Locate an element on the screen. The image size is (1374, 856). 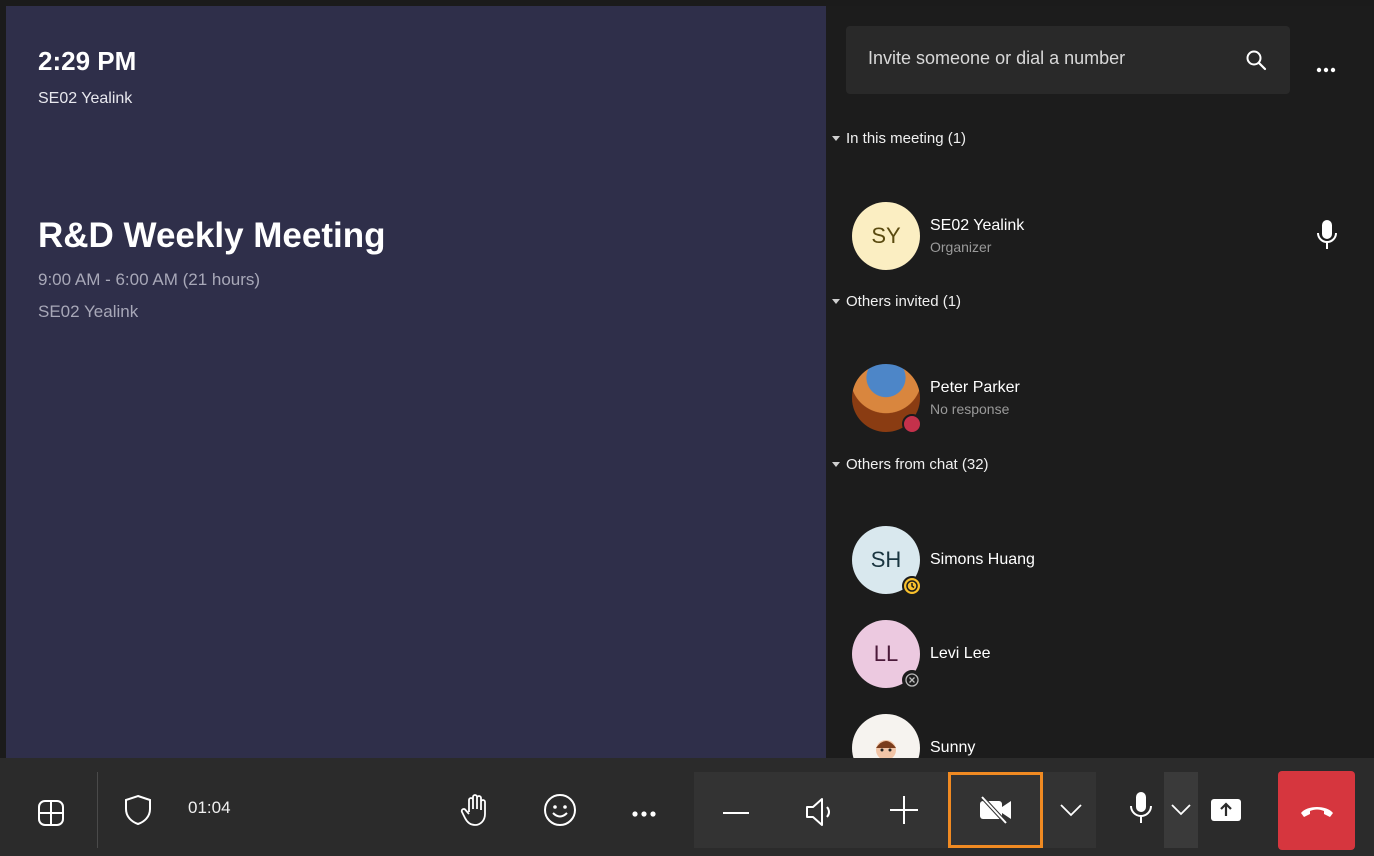
divider is located at coordinates (97, 810).